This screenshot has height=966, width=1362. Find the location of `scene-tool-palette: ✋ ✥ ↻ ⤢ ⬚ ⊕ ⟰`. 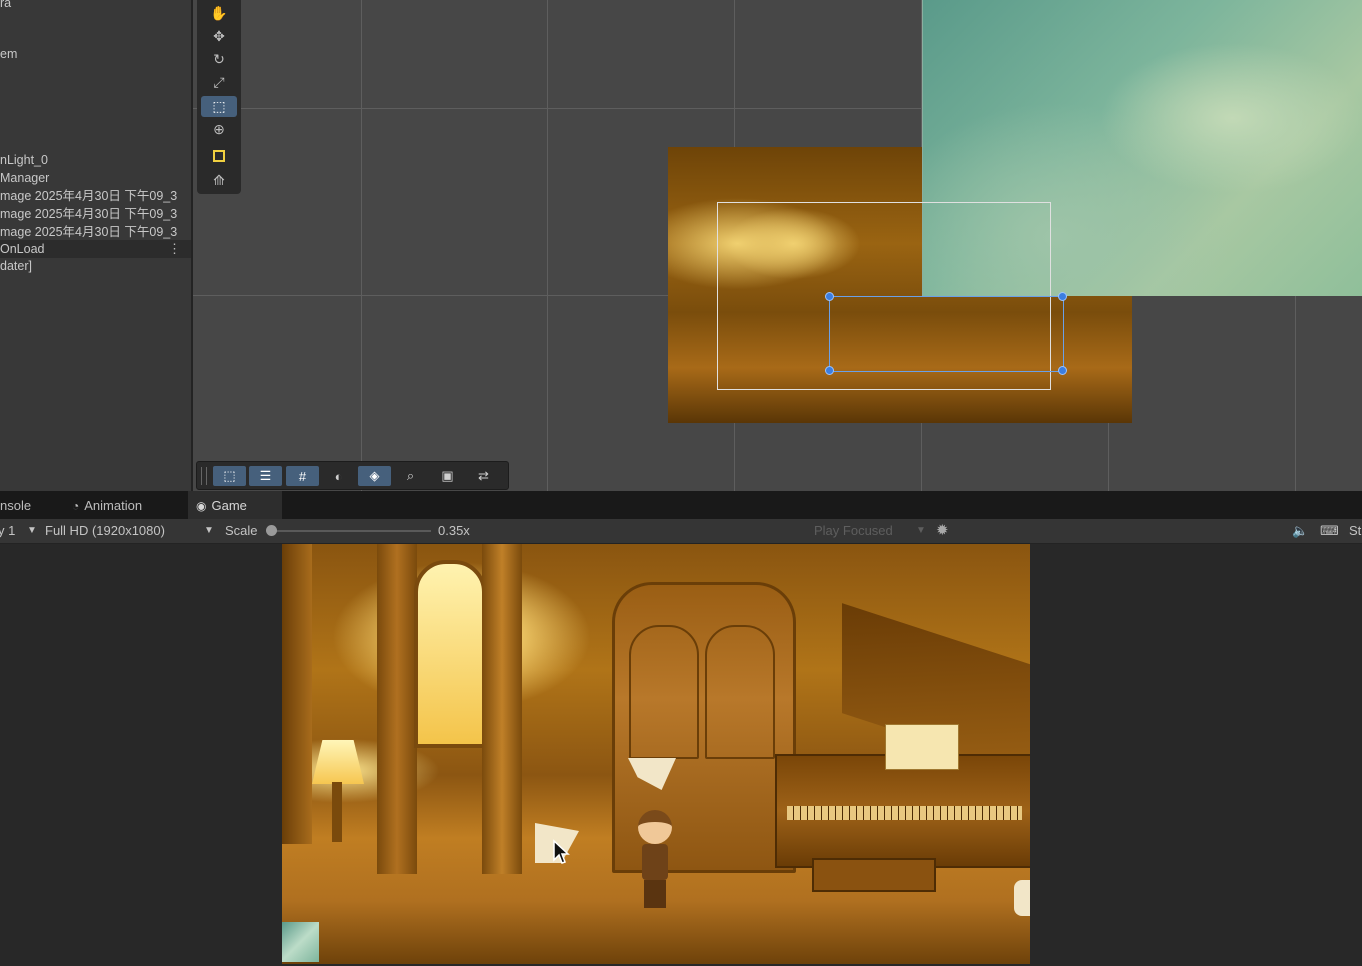

scene-tool-palette: ✋ ✥ ↻ ⤢ ⬚ ⊕ ⟰ is located at coordinates (219, 97).